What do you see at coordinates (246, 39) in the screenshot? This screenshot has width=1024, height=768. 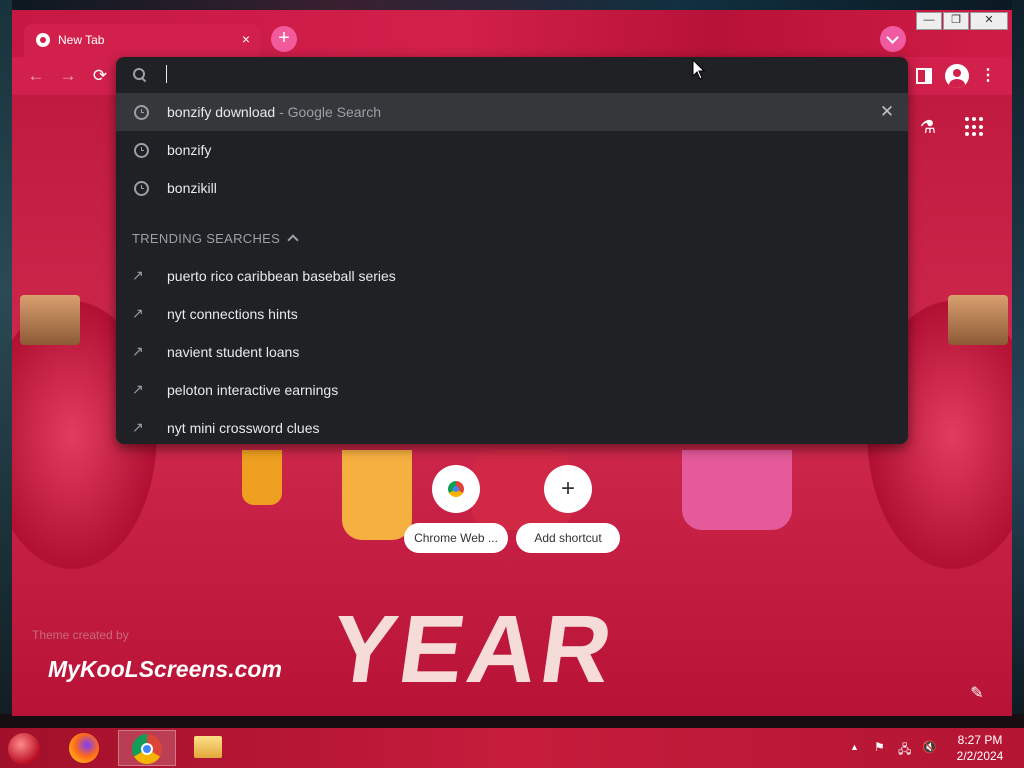 I see `tab-close-icon: ×` at bounding box center [246, 39].